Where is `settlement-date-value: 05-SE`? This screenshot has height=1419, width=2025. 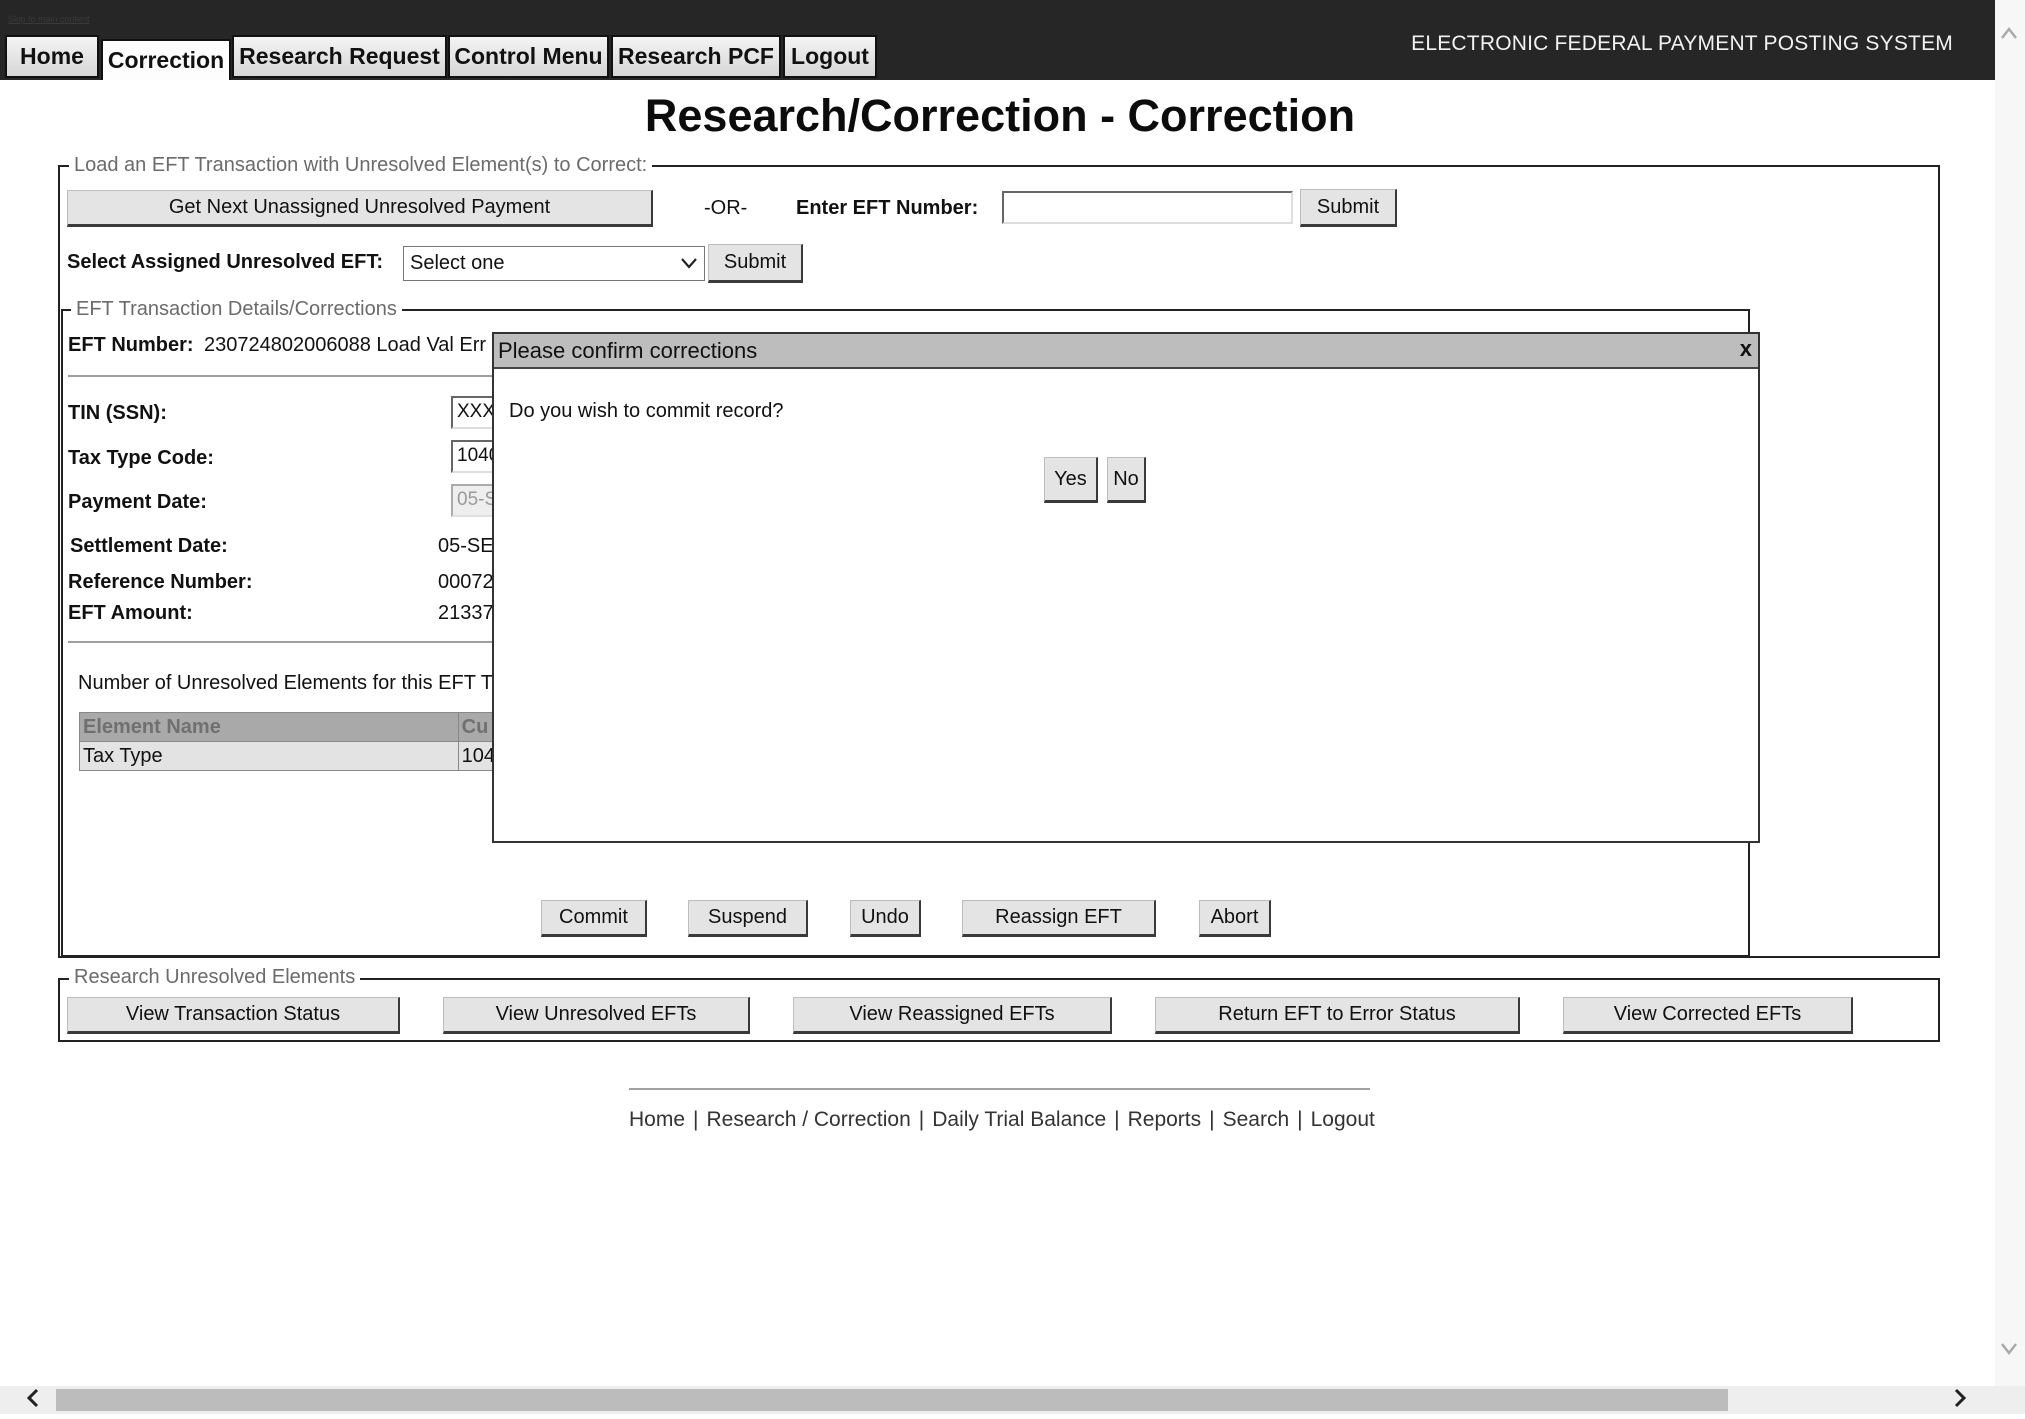
settlement-date-value: 05-SE is located at coordinates (466, 546).